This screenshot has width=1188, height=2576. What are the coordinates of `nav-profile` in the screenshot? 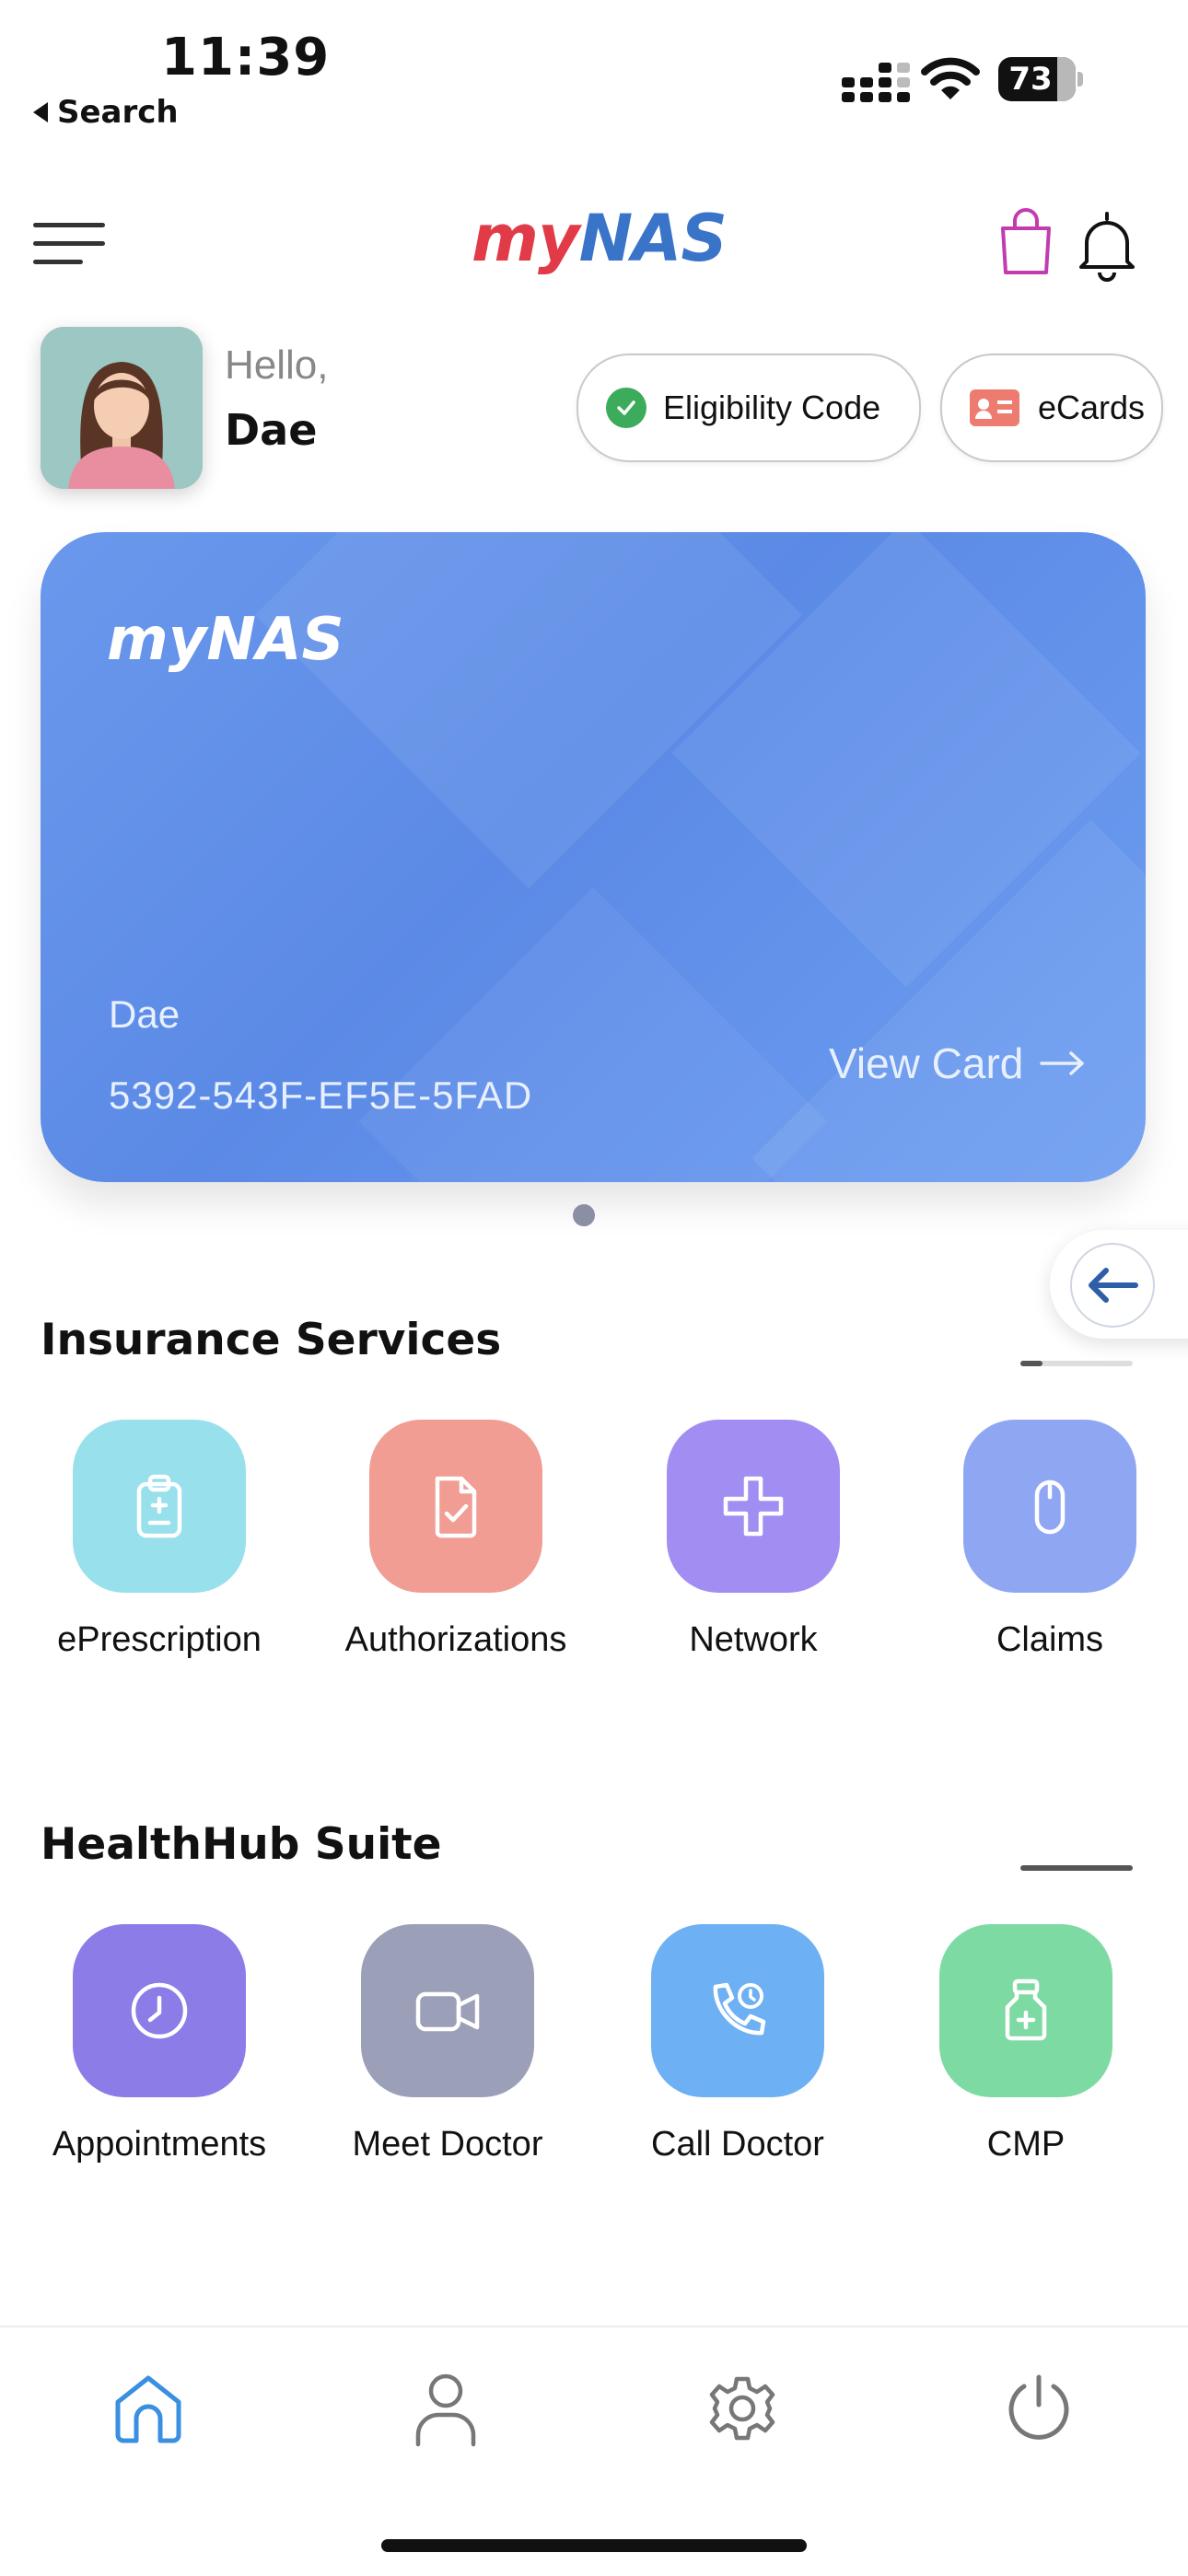 It's located at (446, 2408).